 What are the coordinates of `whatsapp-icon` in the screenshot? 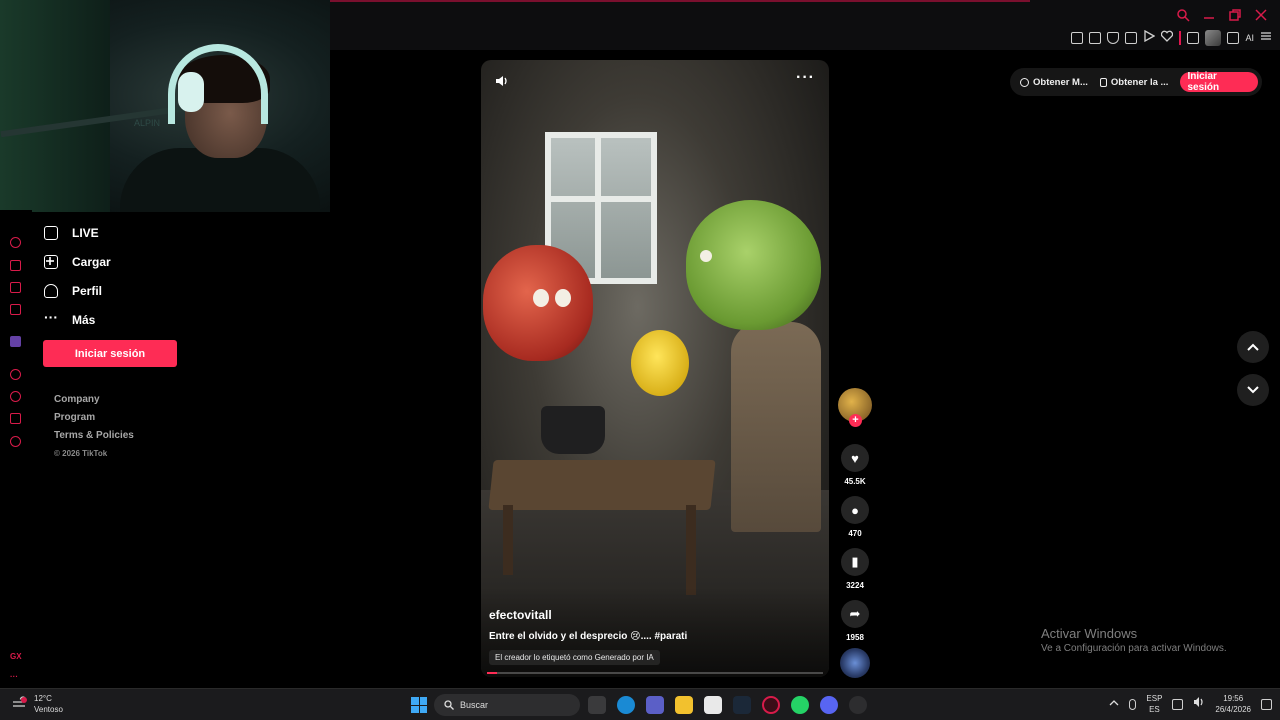 It's located at (800, 705).